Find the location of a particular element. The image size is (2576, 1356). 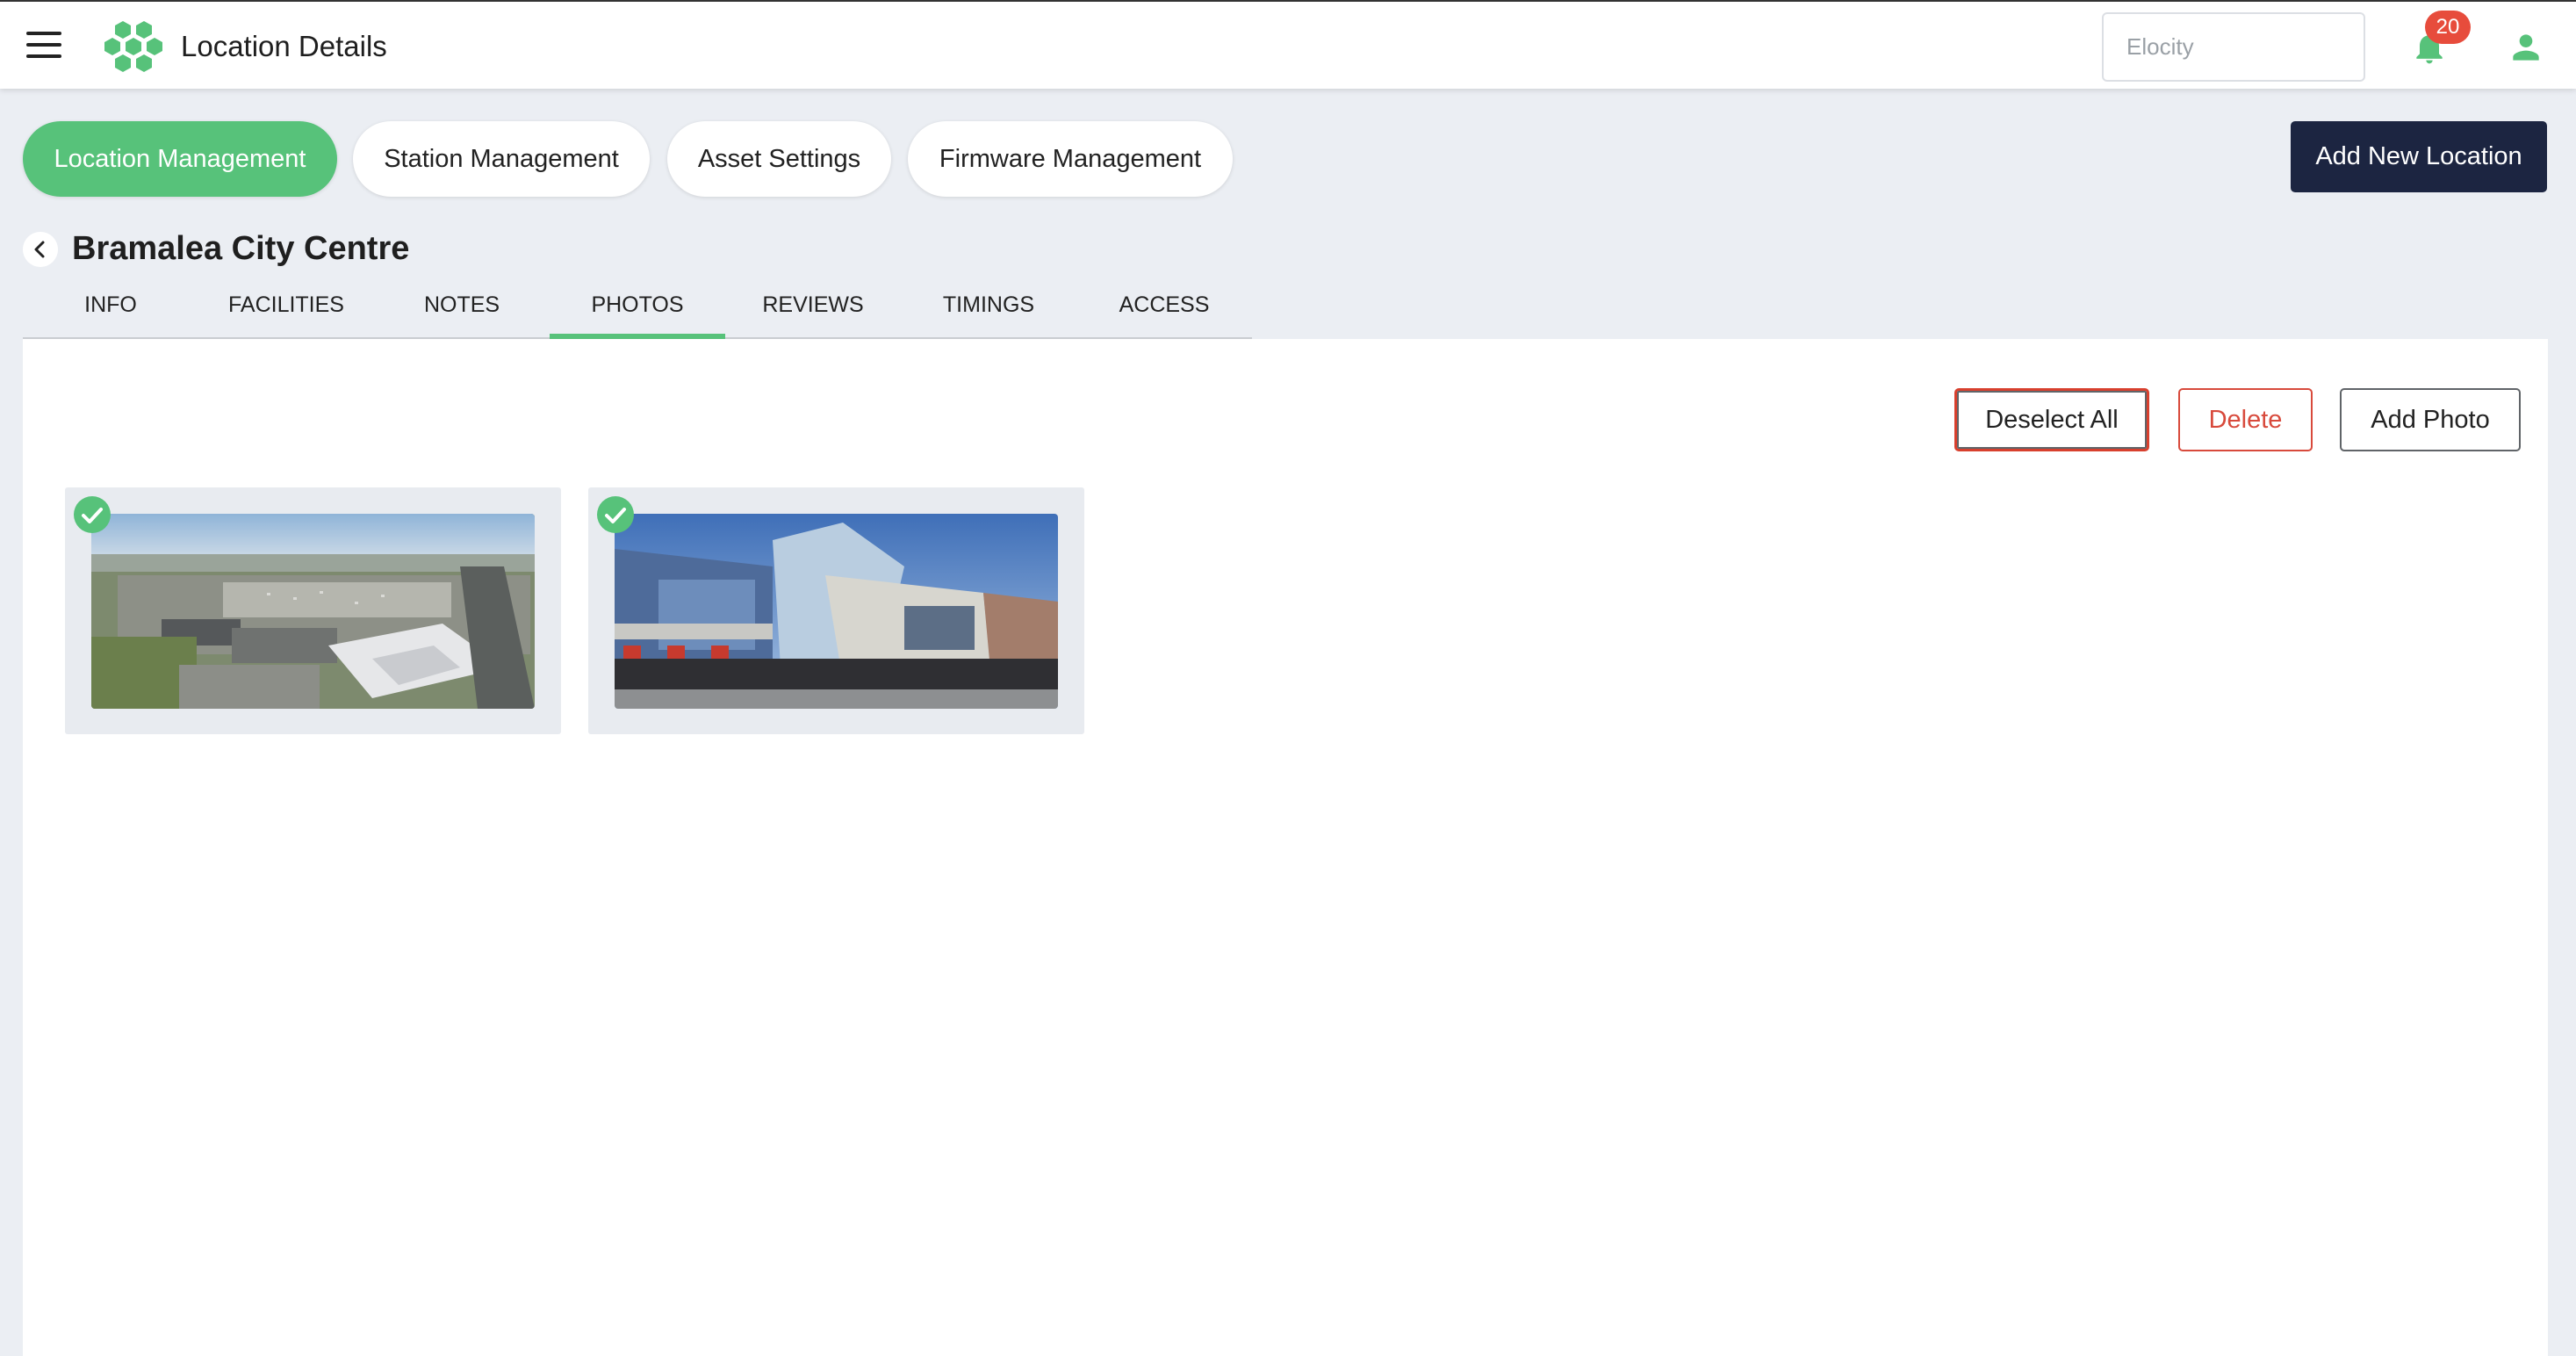

tab-info: INFO is located at coordinates (110, 307).